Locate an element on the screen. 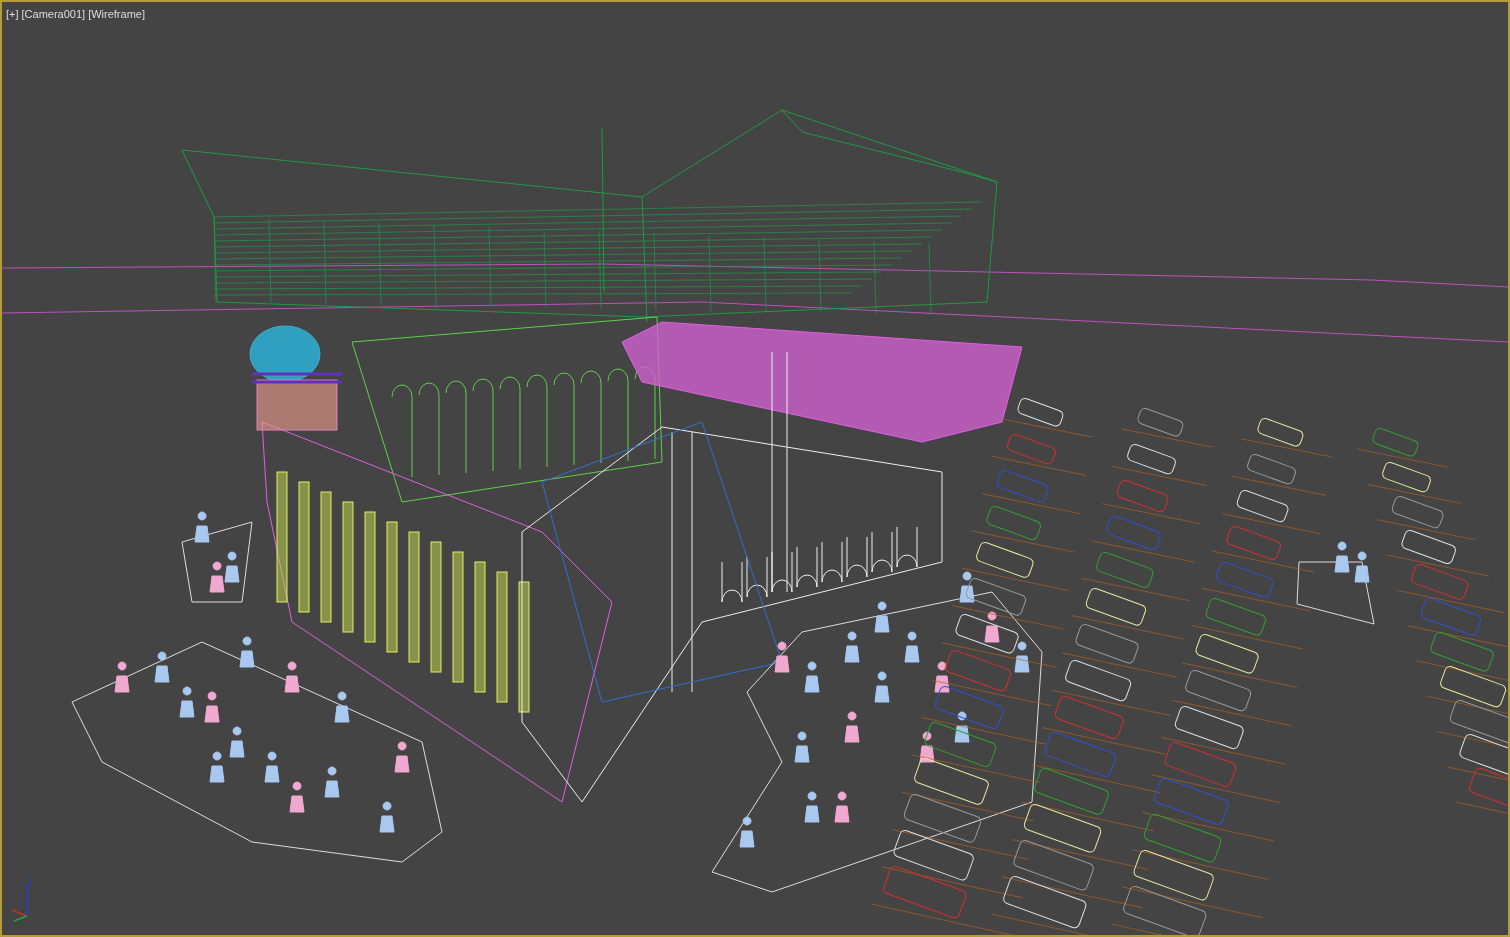 The height and width of the screenshot is (937, 1510). axis-gizmo-icon is located at coordinates (19, 902).